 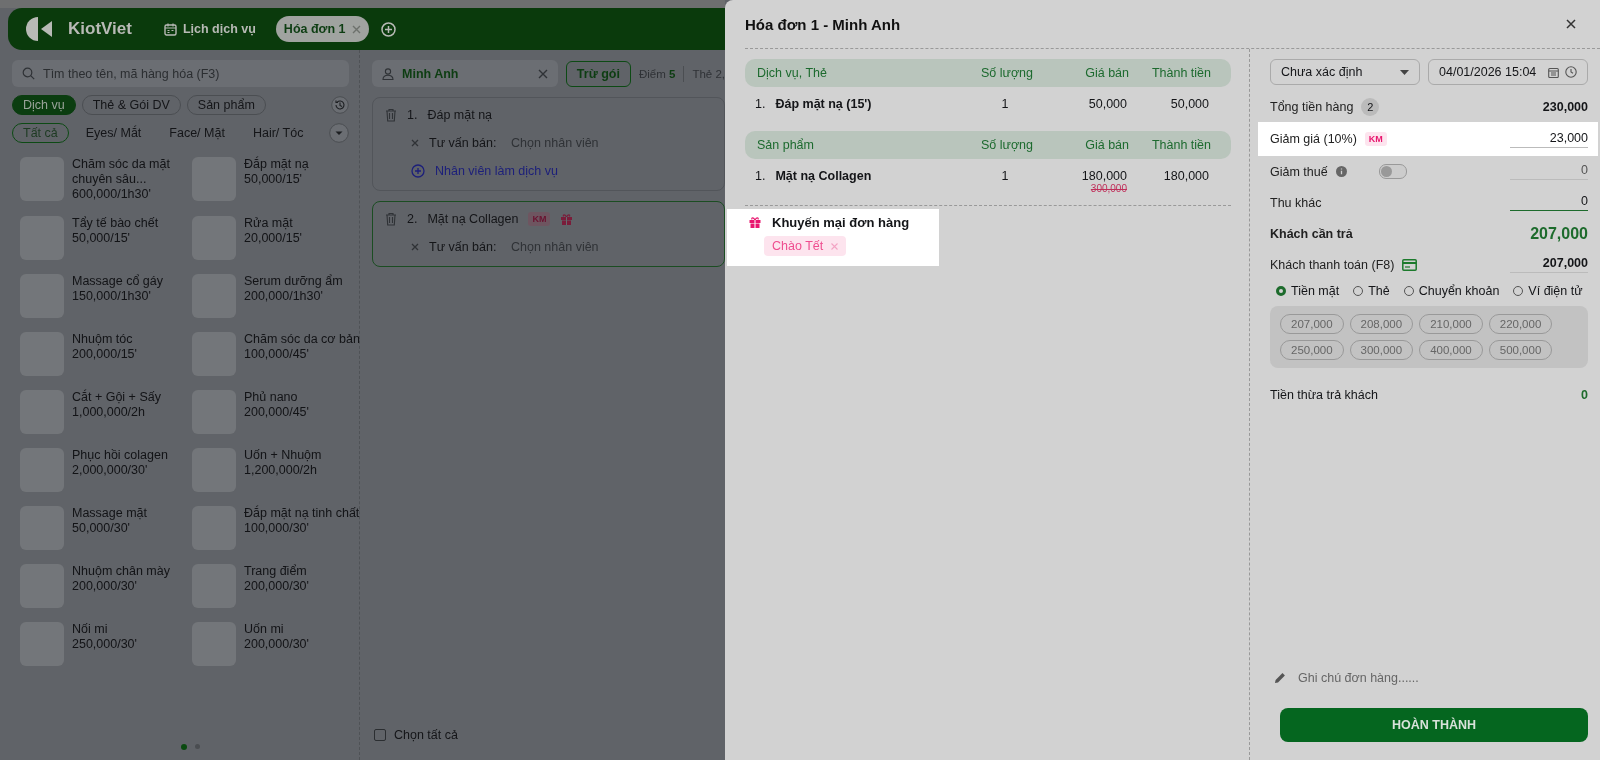 I want to click on service-price: 250,000/30', so click(x=105, y=644).